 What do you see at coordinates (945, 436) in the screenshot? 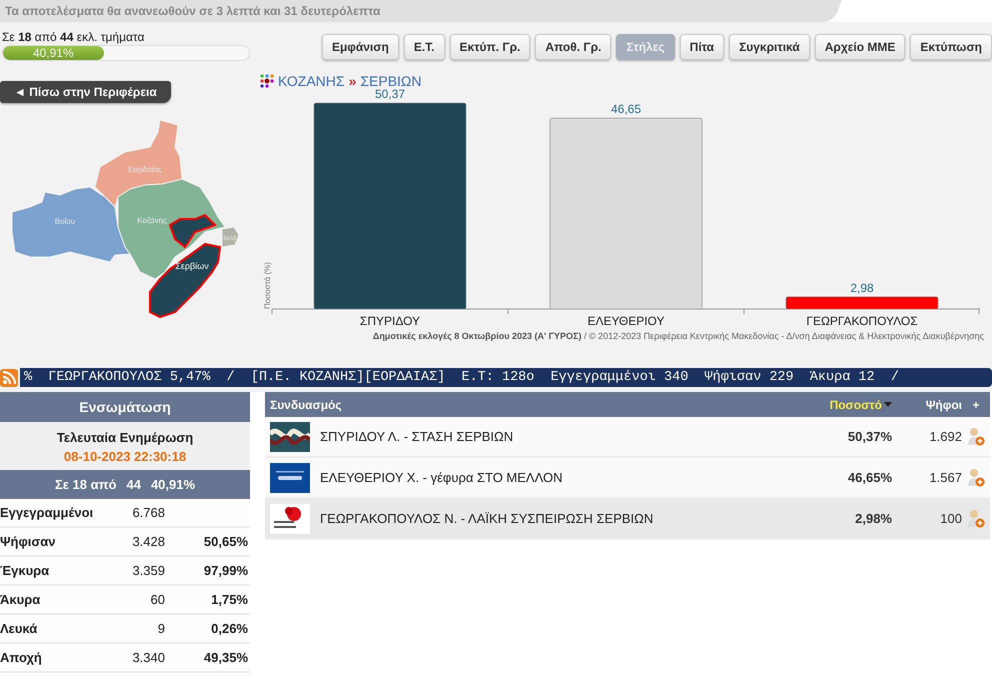
I see `votes-cell-text: 1.692` at bounding box center [945, 436].